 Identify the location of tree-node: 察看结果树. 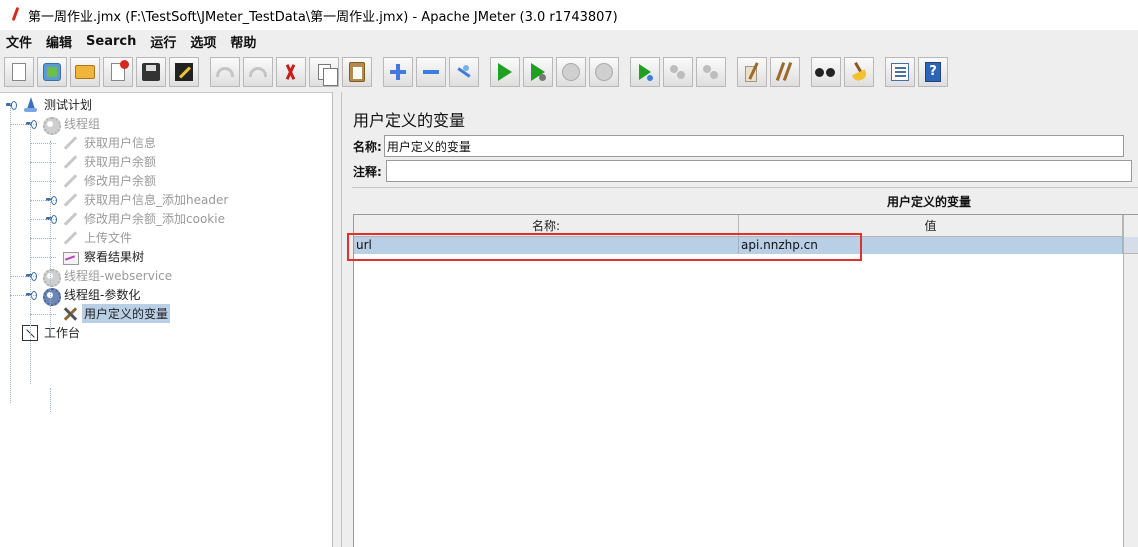
(104, 256).